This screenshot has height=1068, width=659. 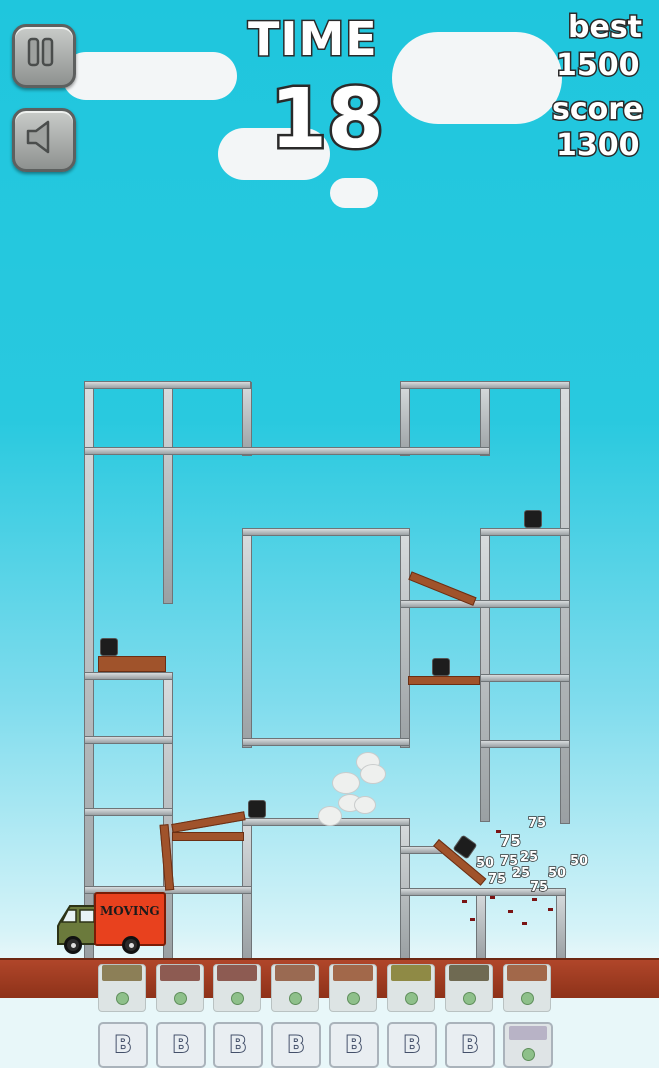 I want to click on best-value: 1500, so click(x=598, y=66).